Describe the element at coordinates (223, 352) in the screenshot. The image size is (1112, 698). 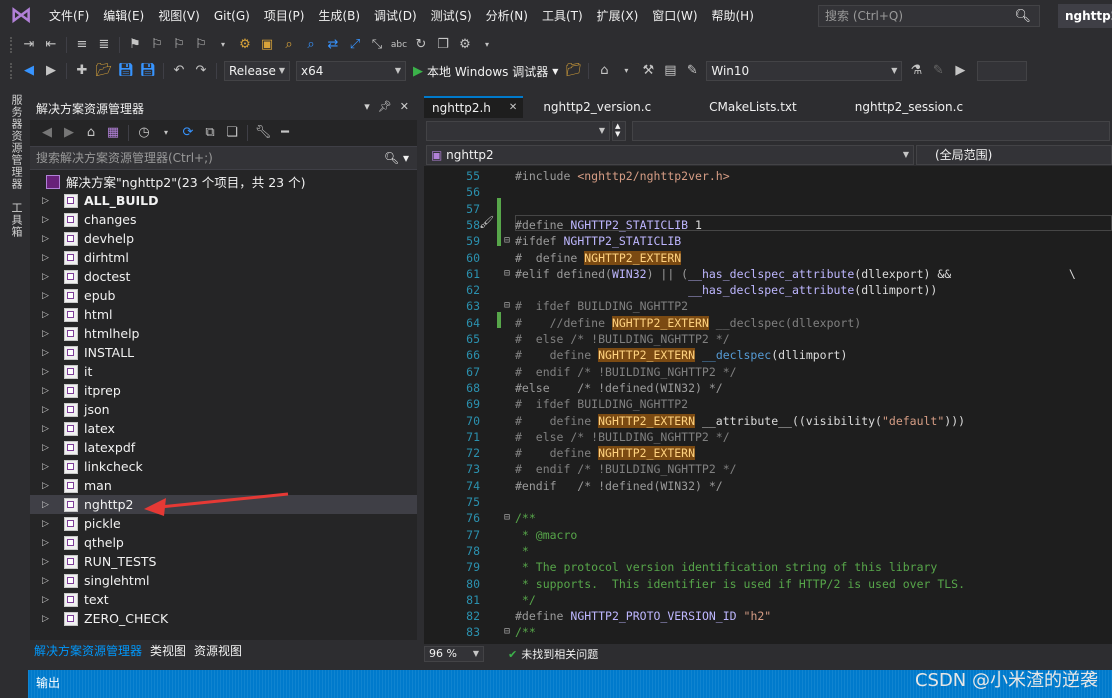
I see `project-node: ▷ INSTALL` at that location.